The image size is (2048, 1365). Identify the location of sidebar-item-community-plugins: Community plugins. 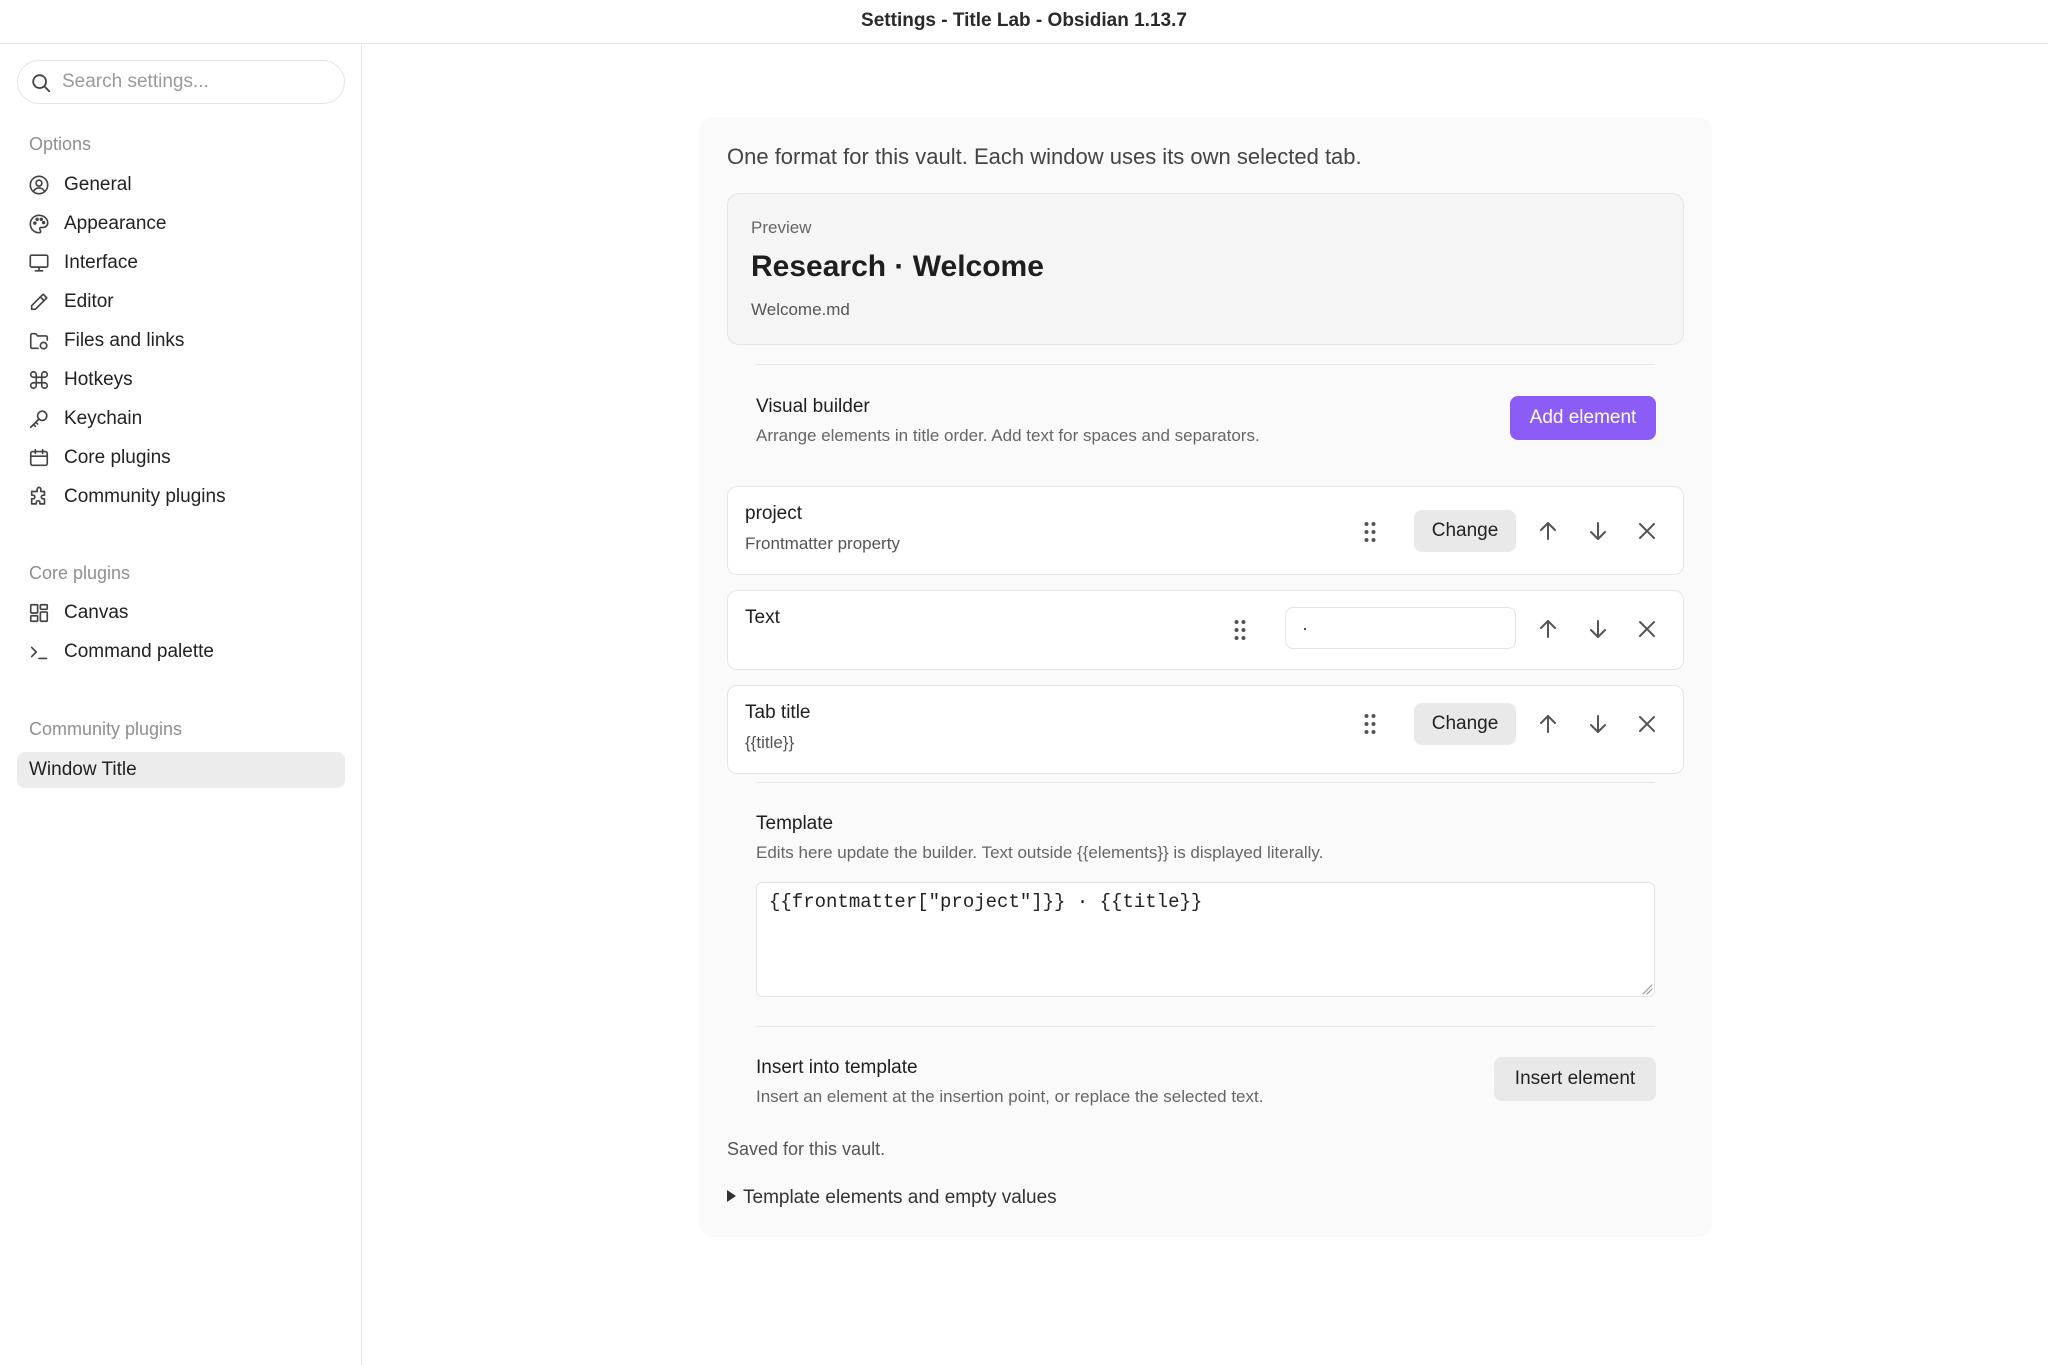
(181, 497).